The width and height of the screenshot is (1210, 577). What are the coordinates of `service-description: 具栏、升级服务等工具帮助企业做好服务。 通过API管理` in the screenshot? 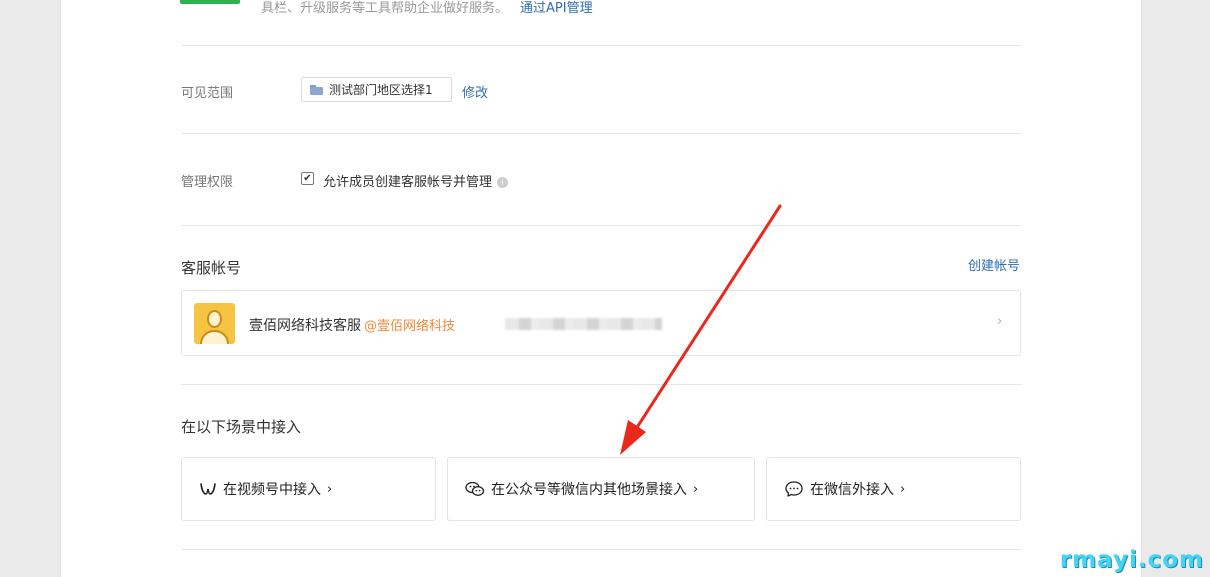 It's located at (427, 8).